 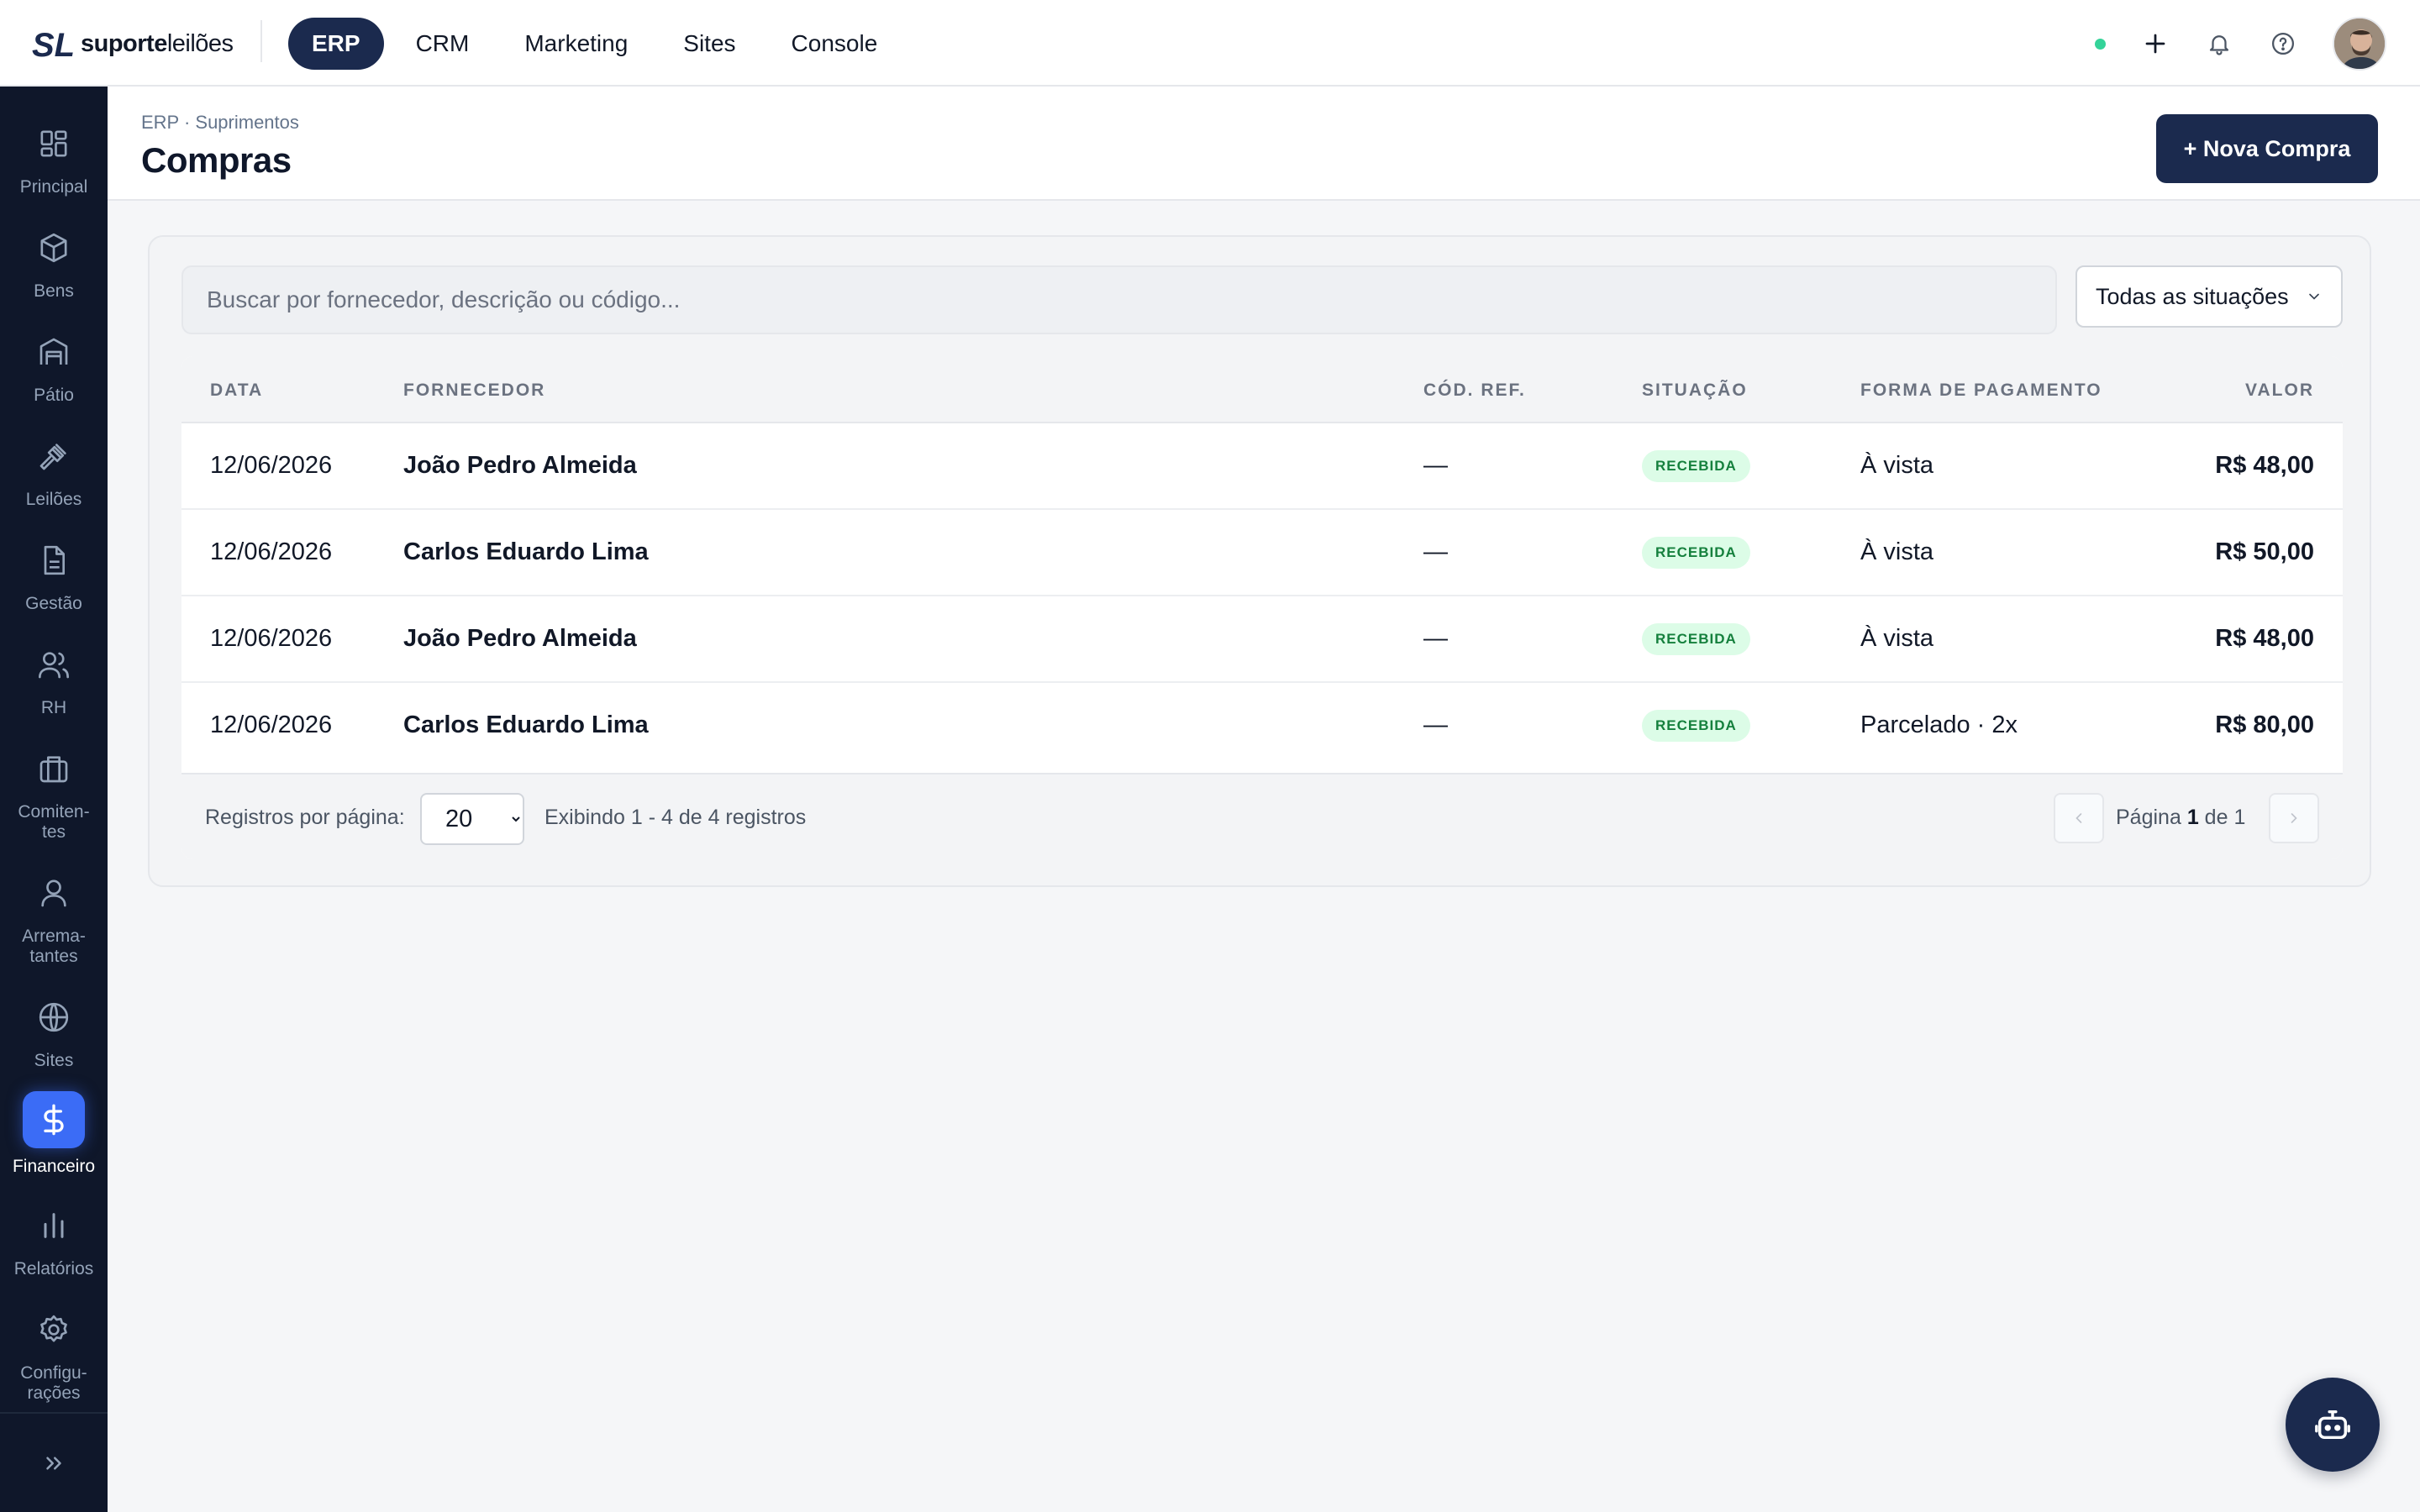 I want to click on sidebar-item-relatorios: Relatórios, so click(x=54, y=1241).